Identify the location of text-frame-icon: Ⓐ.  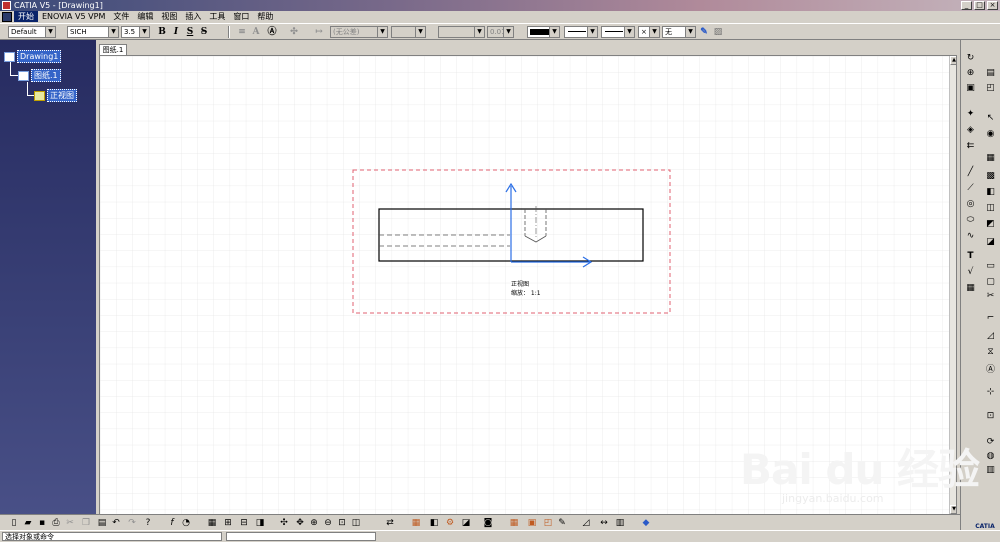
(272, 32).